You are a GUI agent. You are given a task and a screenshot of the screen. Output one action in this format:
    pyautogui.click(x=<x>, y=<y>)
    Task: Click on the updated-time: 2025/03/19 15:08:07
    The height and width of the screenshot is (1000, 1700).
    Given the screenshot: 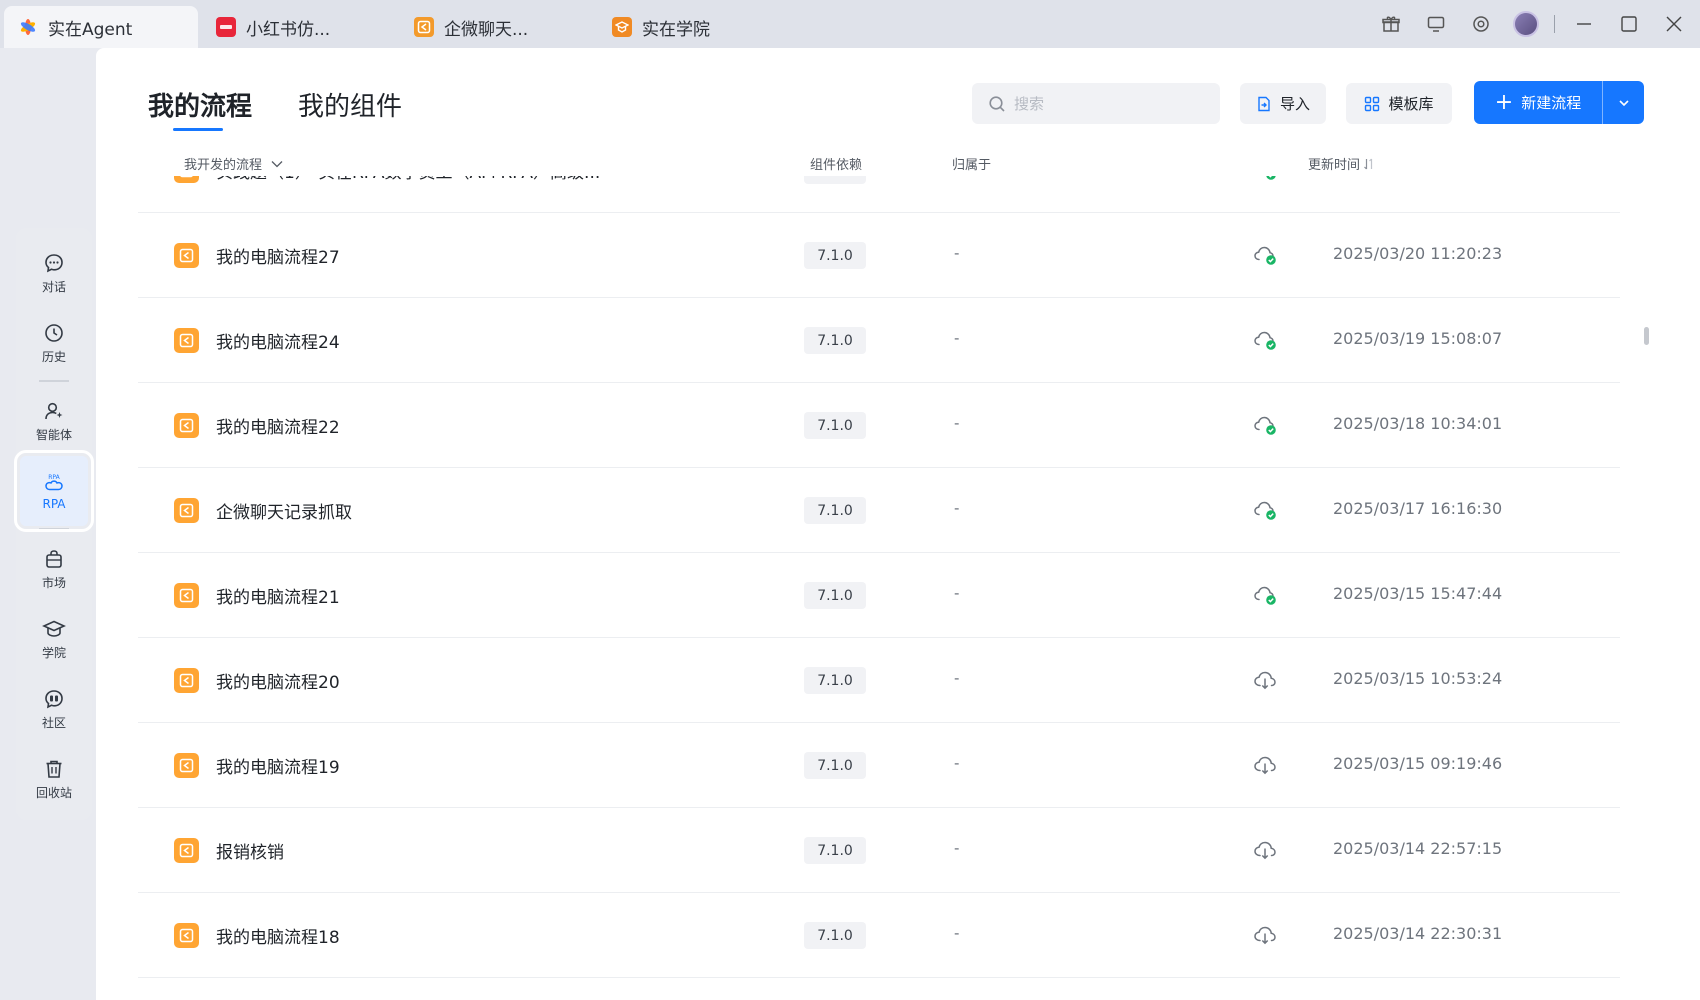 What is the action you would take?
    pyautogui.click(x=1418, y=338)
    